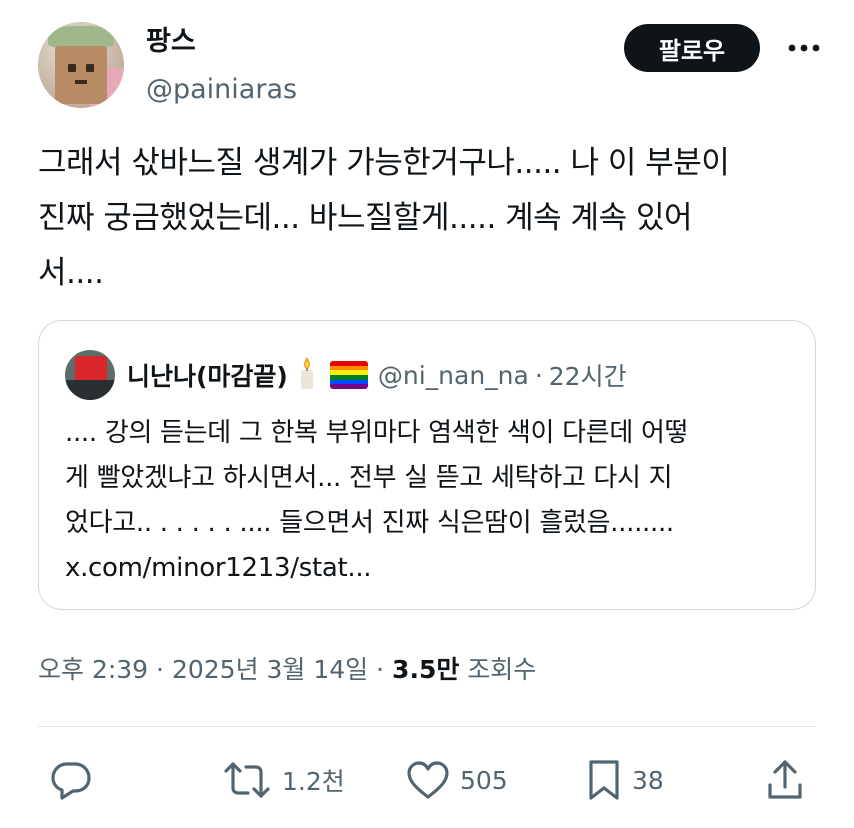 The width and height of the screenshot is (854, 828). What do you see at coordinates (625, 780) in the screenshot?
I see `bookmark-button: 38` at bounding box center [625, 780].